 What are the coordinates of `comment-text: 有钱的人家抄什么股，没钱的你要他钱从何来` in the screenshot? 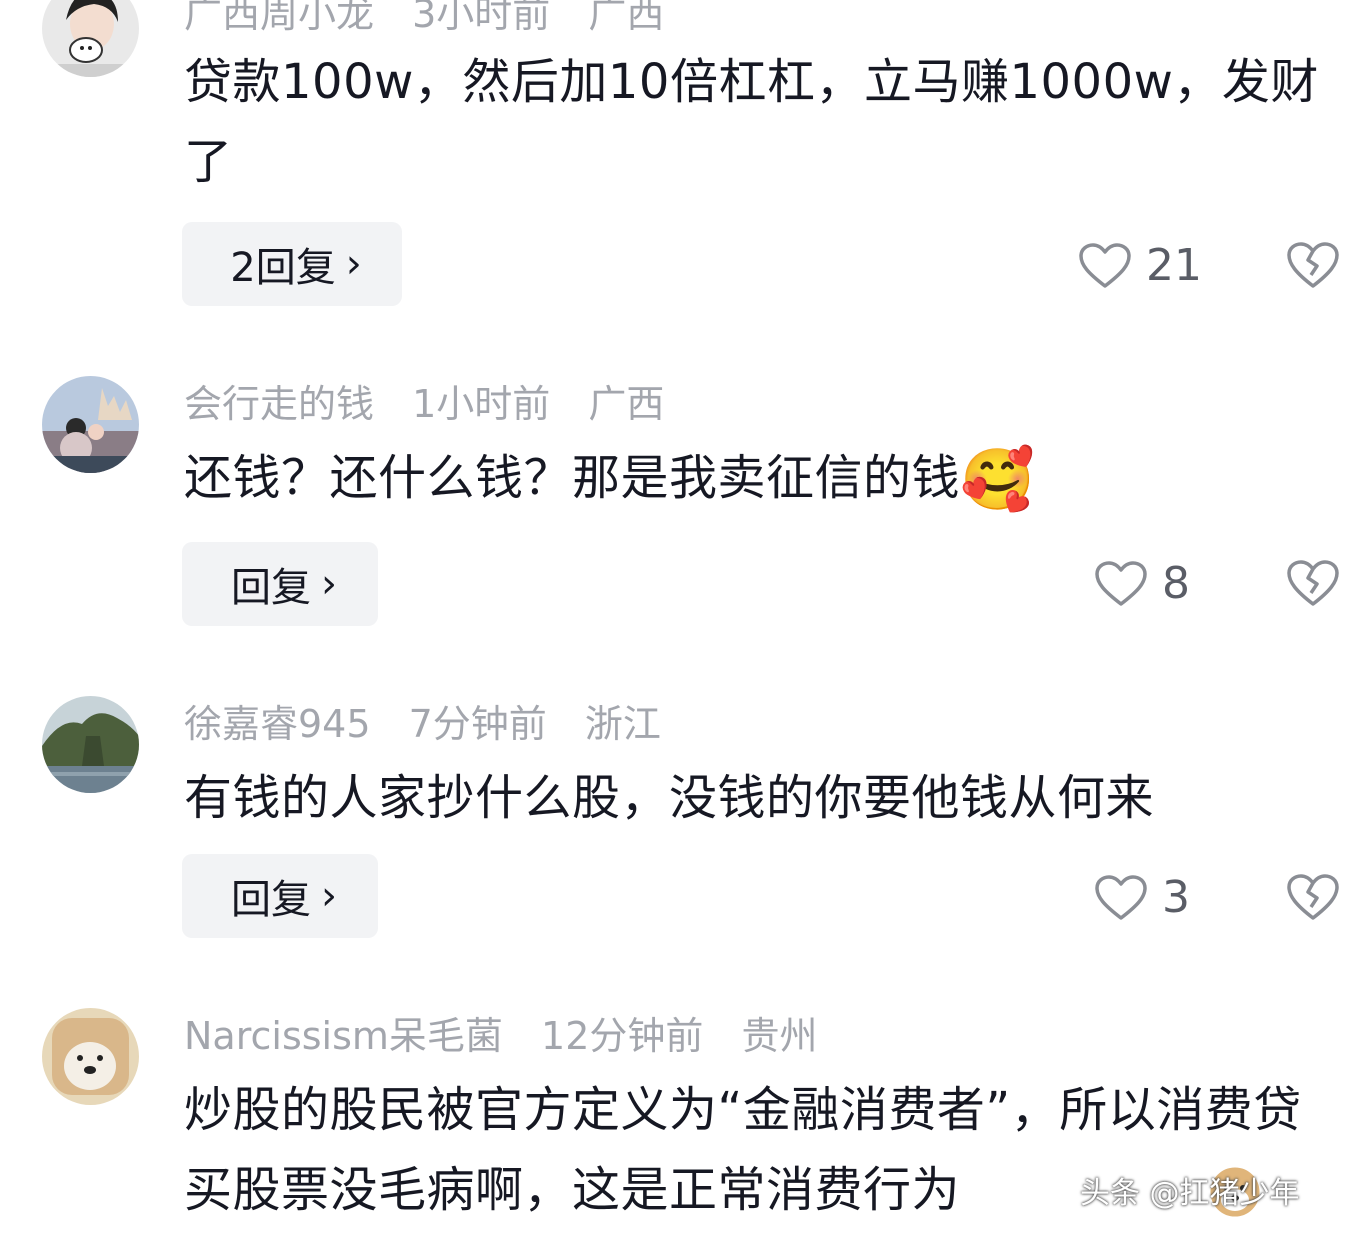 It's located at (669, 798).